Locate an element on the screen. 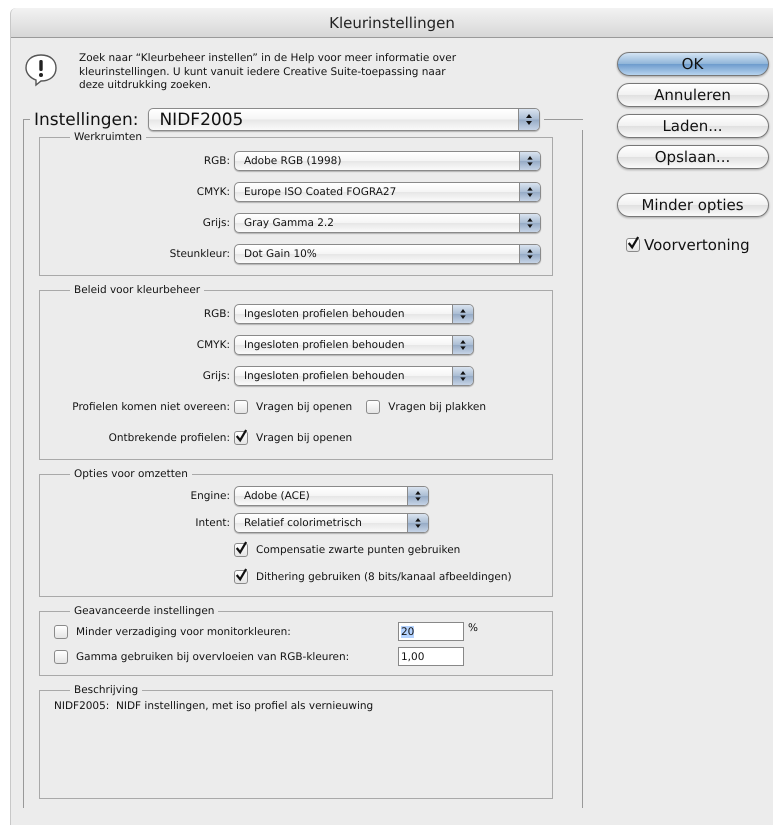 Image resolution: width=773 pixels, height=825 pixels. checkbox-label: Compensatie zwarte punten gebruiken is located at coordinates (358, 550).